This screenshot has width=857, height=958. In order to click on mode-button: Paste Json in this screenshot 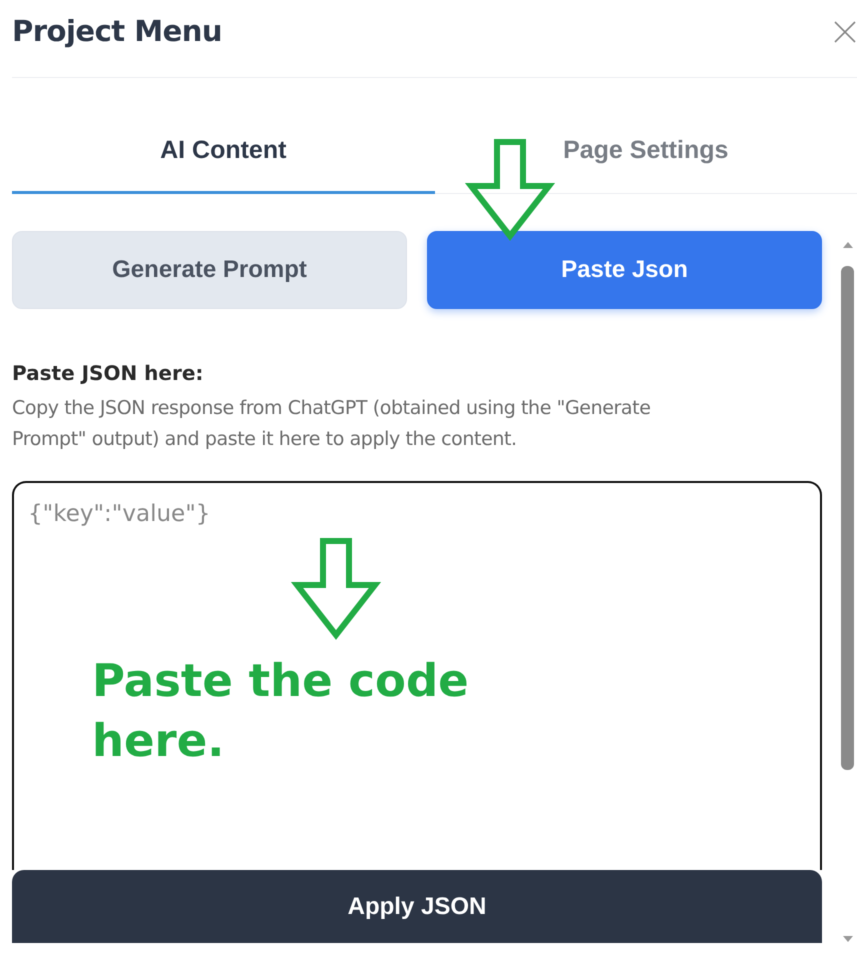, I will do `click(624, 270)`.